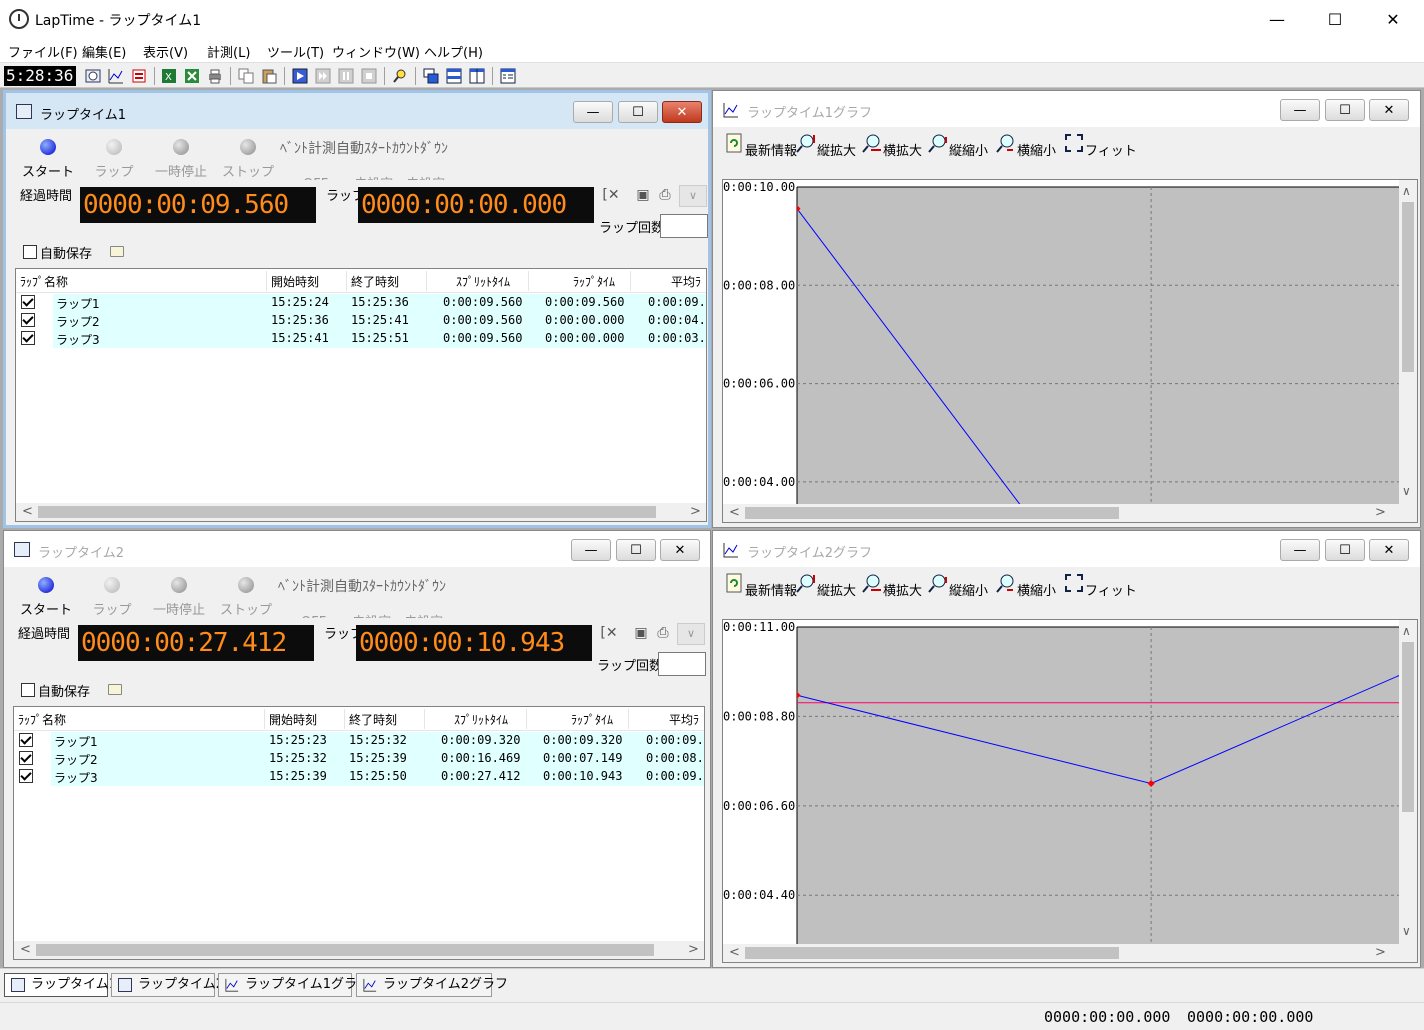 The image size is (1424, 1030). I want to click on laptime1-titlebar: ラップタイム1 — ☐ ✕, so click(357, 111).